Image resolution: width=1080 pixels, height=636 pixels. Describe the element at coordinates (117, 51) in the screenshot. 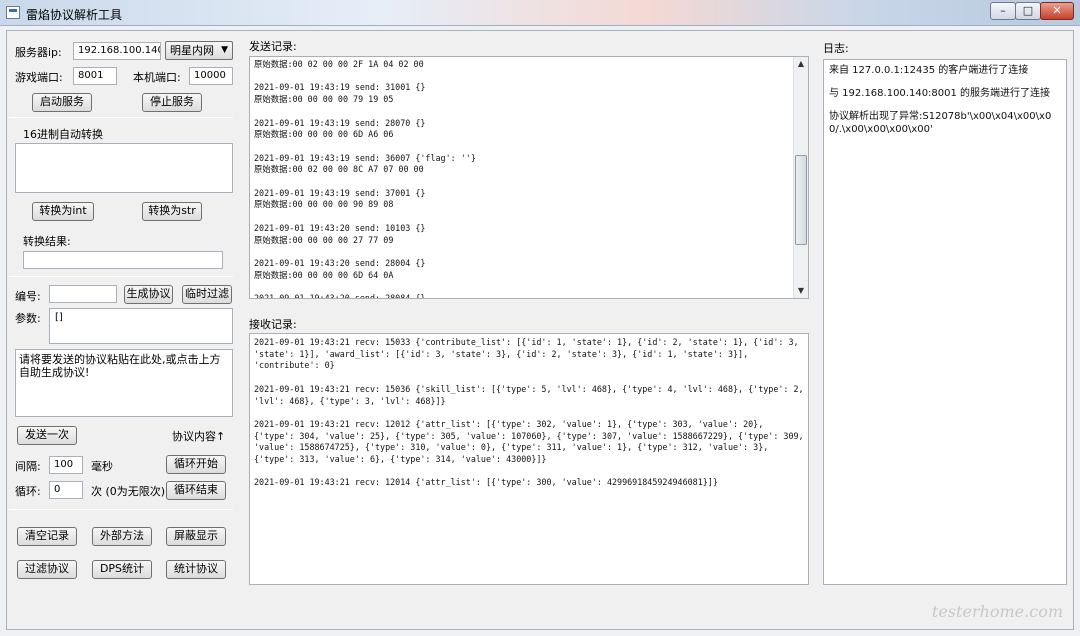

I see `server-ip-input: 192.168.100.140` at that location.